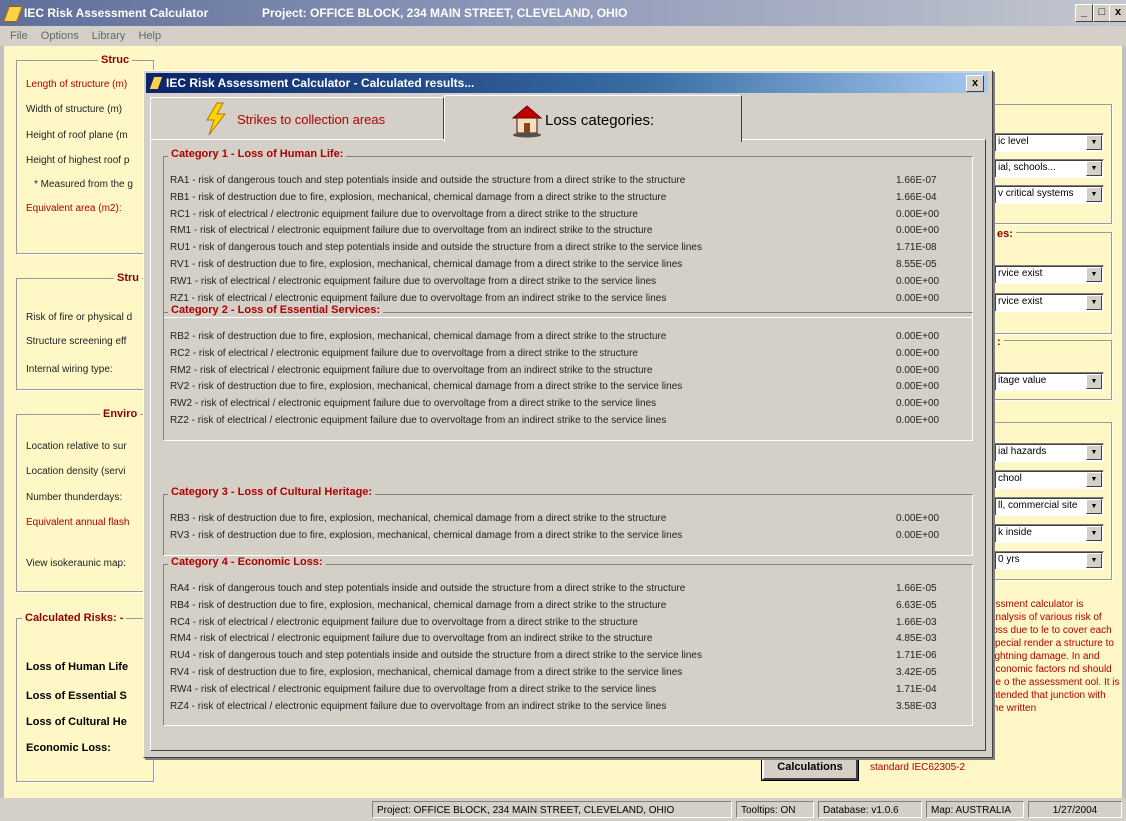  I want to click on minimize-button: _, so click(1084, 13).